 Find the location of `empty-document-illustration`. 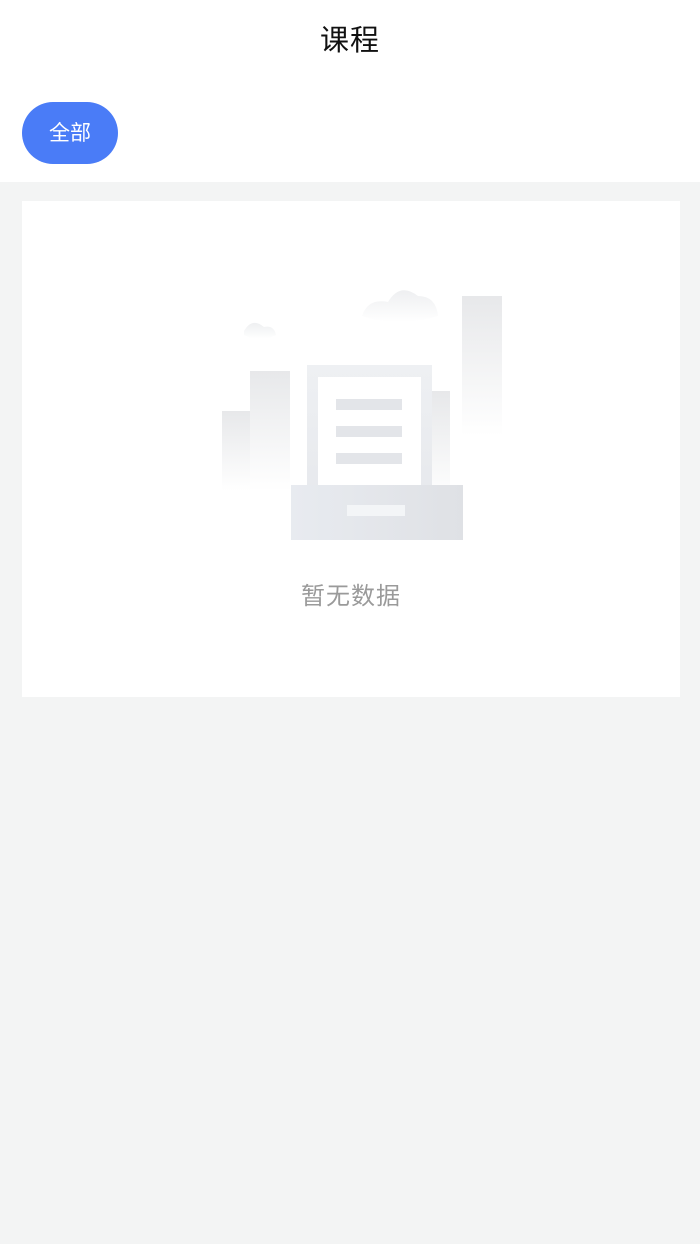

empty-document-illustration is located at coordinates (362, 415).